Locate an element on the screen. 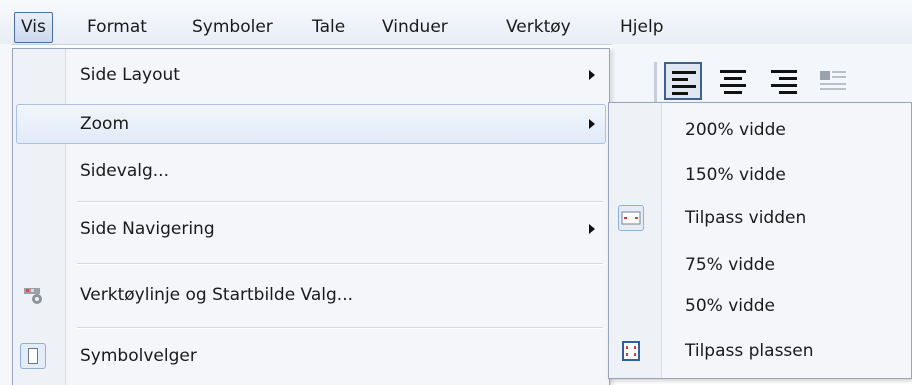 The width and height of the screenshot is (912, 385). insert-image-button is located at coordinates (833, 81).